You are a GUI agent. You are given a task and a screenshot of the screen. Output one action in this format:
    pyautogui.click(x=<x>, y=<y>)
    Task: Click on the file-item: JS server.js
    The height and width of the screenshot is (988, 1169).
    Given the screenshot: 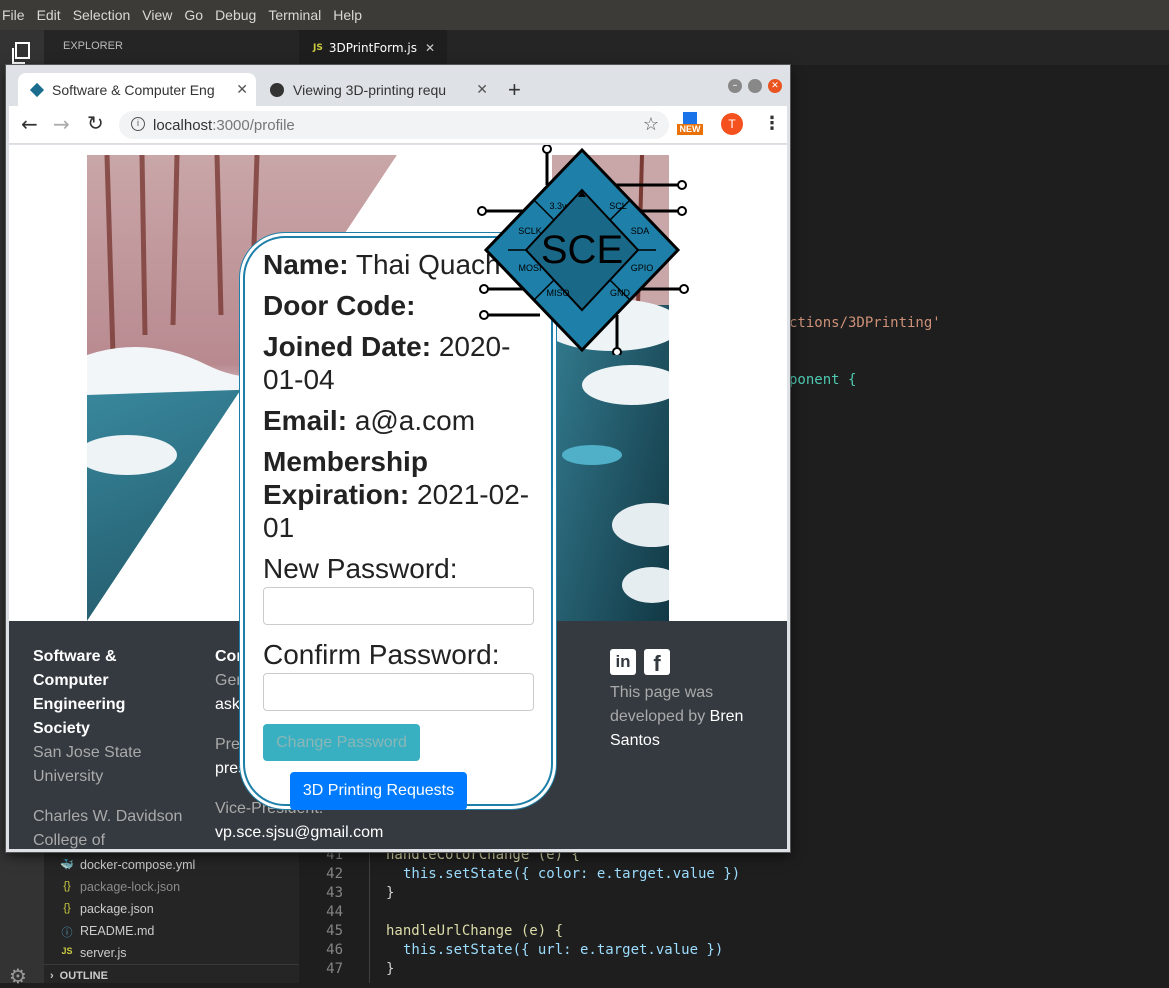 What is the action you would take?
    pyautogui.click(x=93, y=953)
    